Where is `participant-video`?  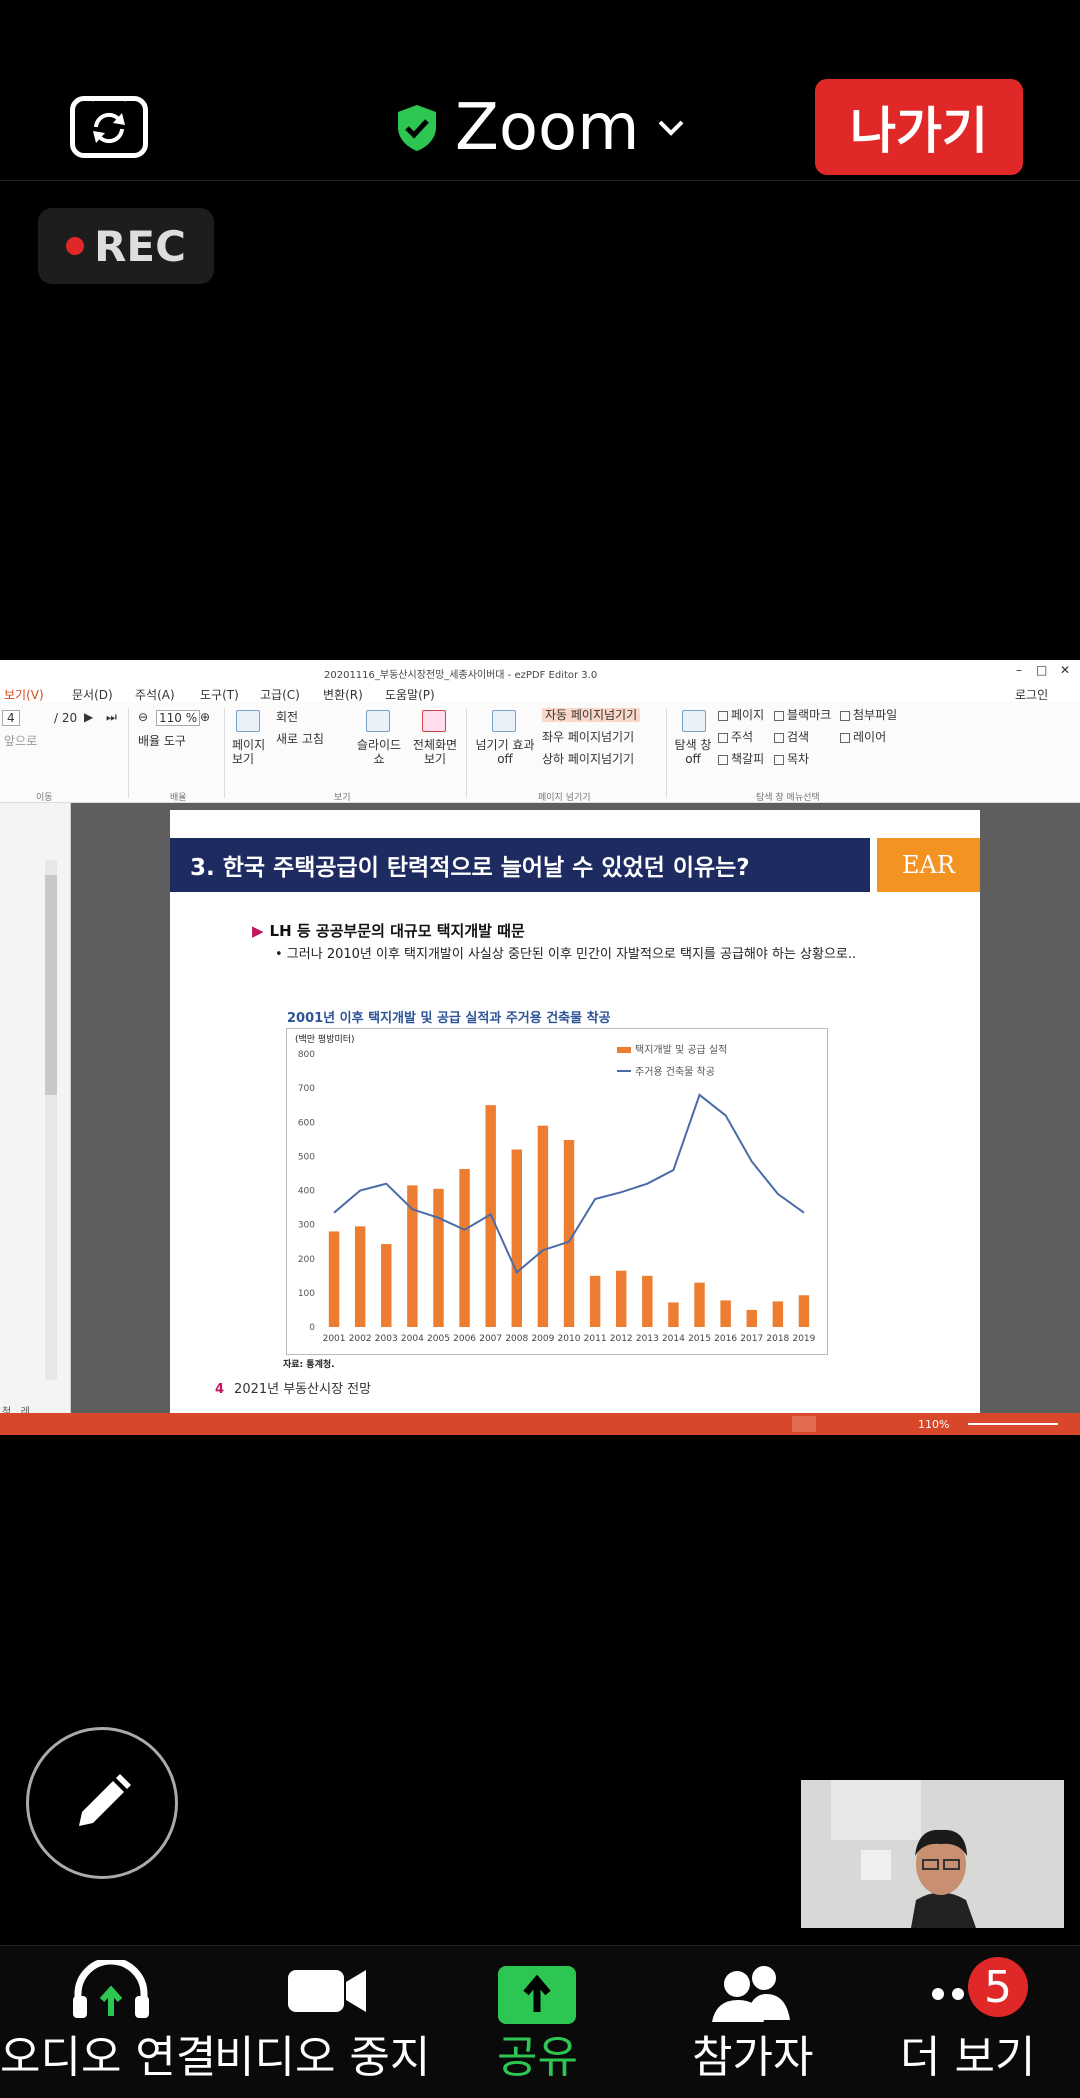
participant-video is located at coordinates (932, 1854).